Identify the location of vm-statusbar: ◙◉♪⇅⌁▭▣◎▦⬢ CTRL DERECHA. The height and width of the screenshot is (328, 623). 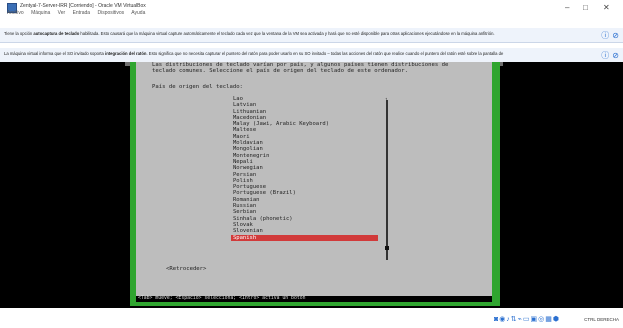
(311, 318).